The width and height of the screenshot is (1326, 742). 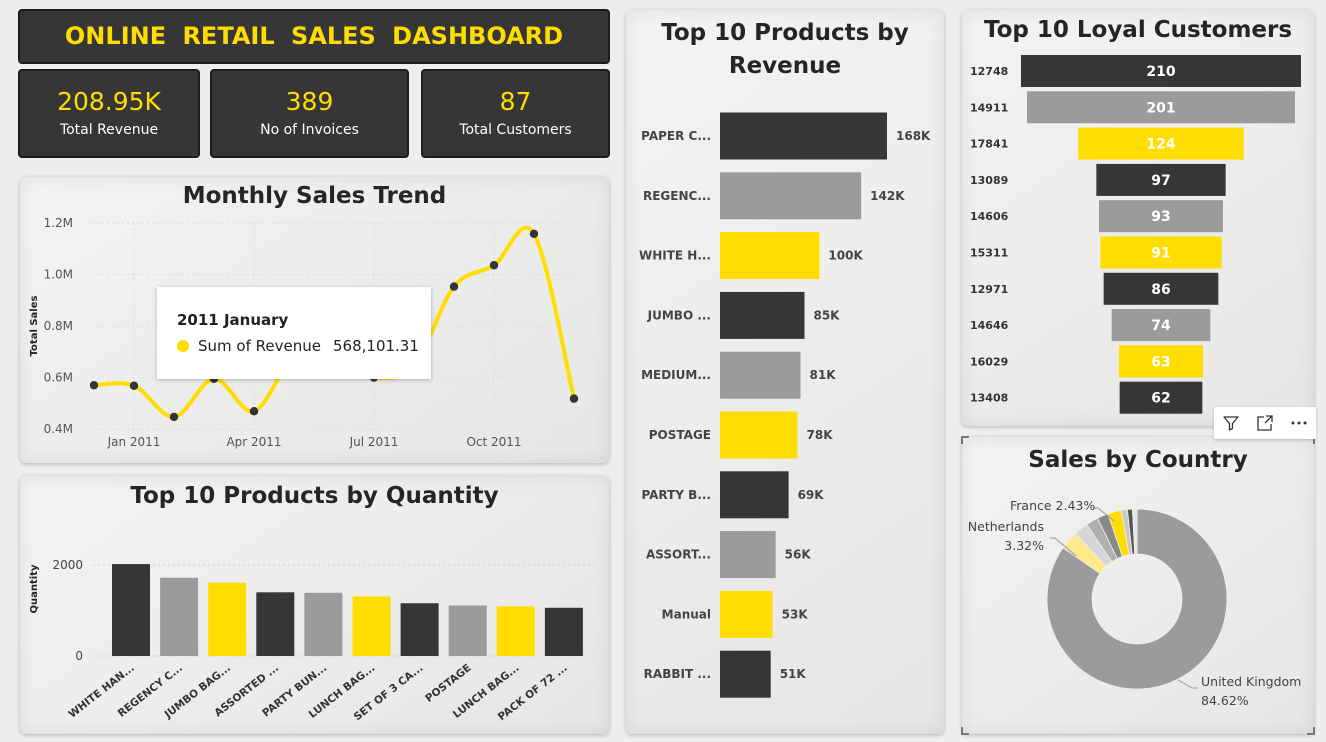 What do you see at coordinates (811, 495) in the screenshot?
I see `data-label: 69K` at bounding box center [811, 495].